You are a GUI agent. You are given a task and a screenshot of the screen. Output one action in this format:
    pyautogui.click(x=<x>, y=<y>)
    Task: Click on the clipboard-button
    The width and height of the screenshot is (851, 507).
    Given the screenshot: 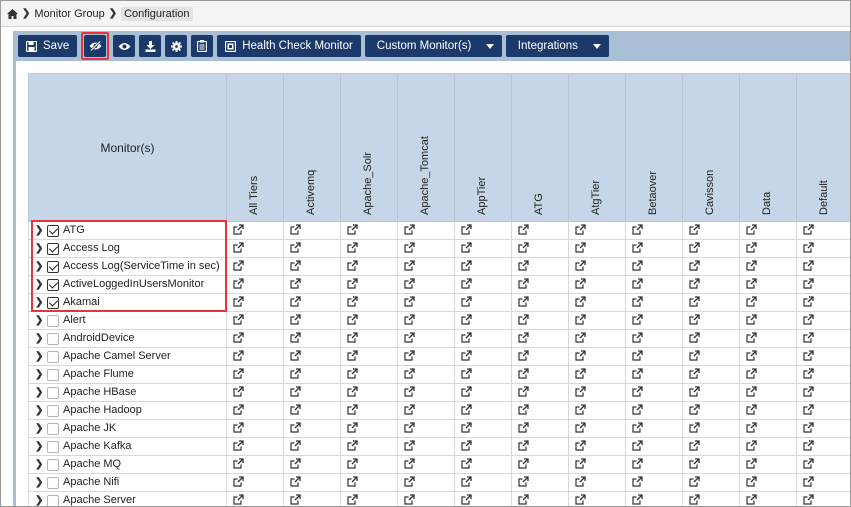 What is the action you would take?
    pyautogui.click(x=202, y=46)
    